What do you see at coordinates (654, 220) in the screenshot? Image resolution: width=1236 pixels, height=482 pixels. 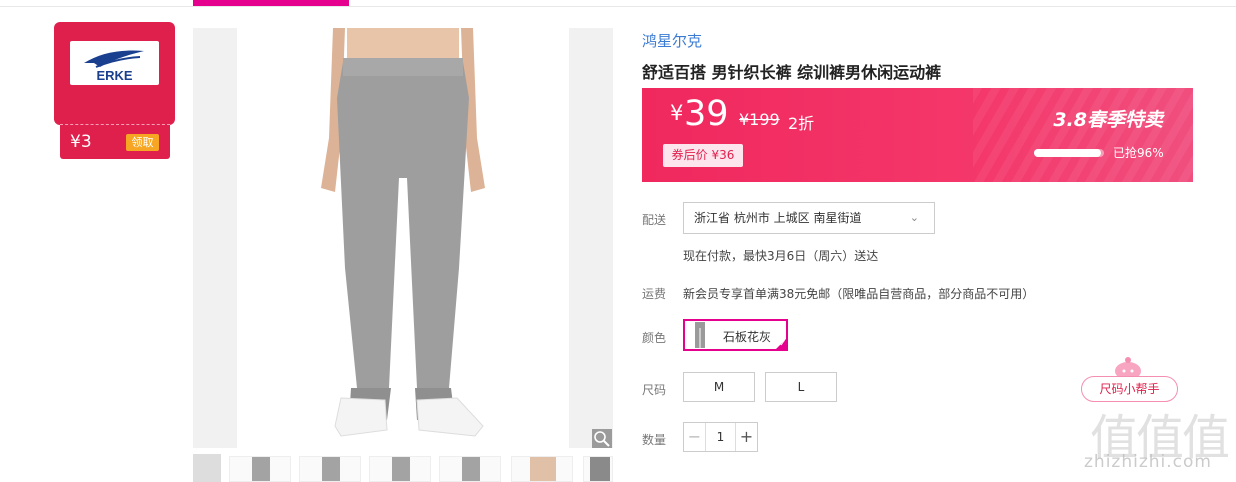 I see `delivery-label: 配送` at bounding box center [654, 220].